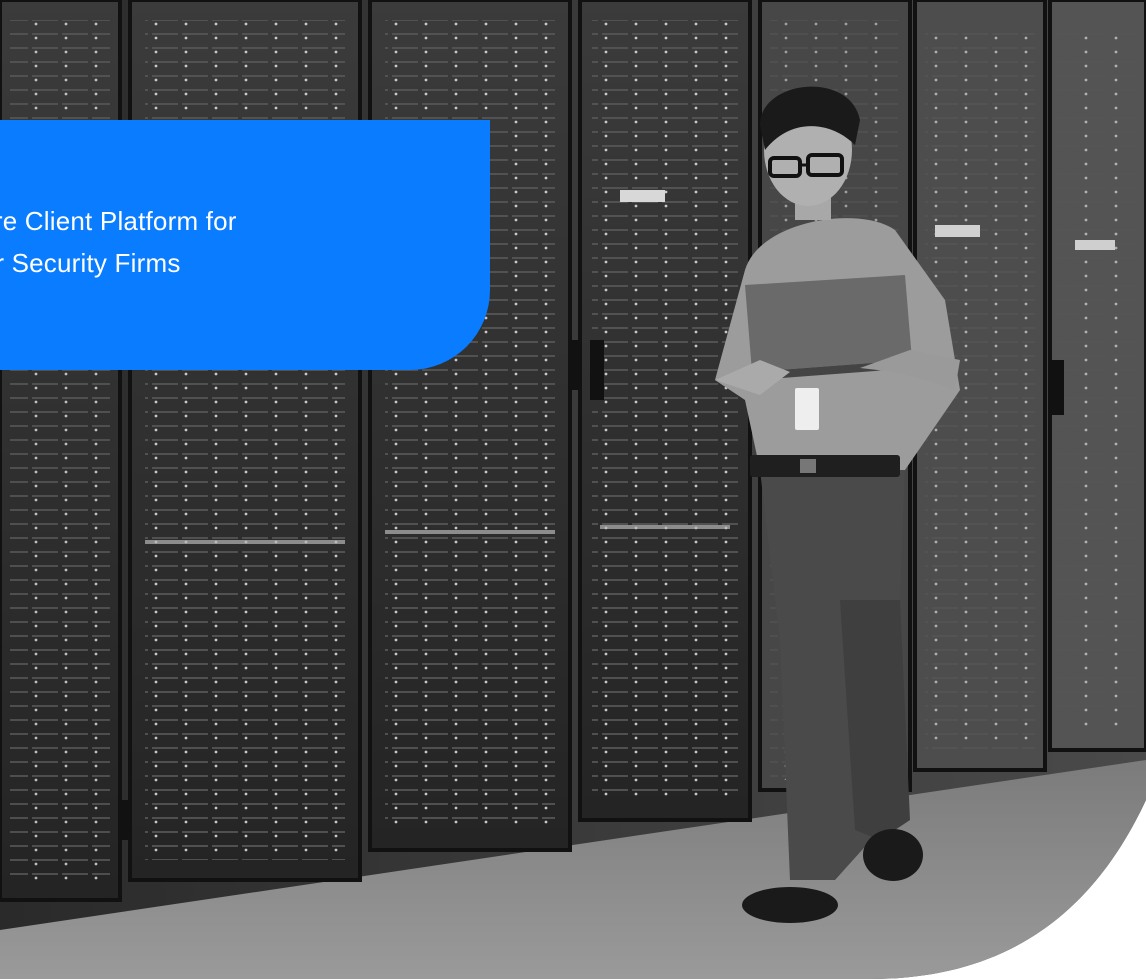 Image resolution: width=1146 pixels, height=979 pixels. I want to click on hero-caption-line-1: cure Client Platform for, so click(118, 221).